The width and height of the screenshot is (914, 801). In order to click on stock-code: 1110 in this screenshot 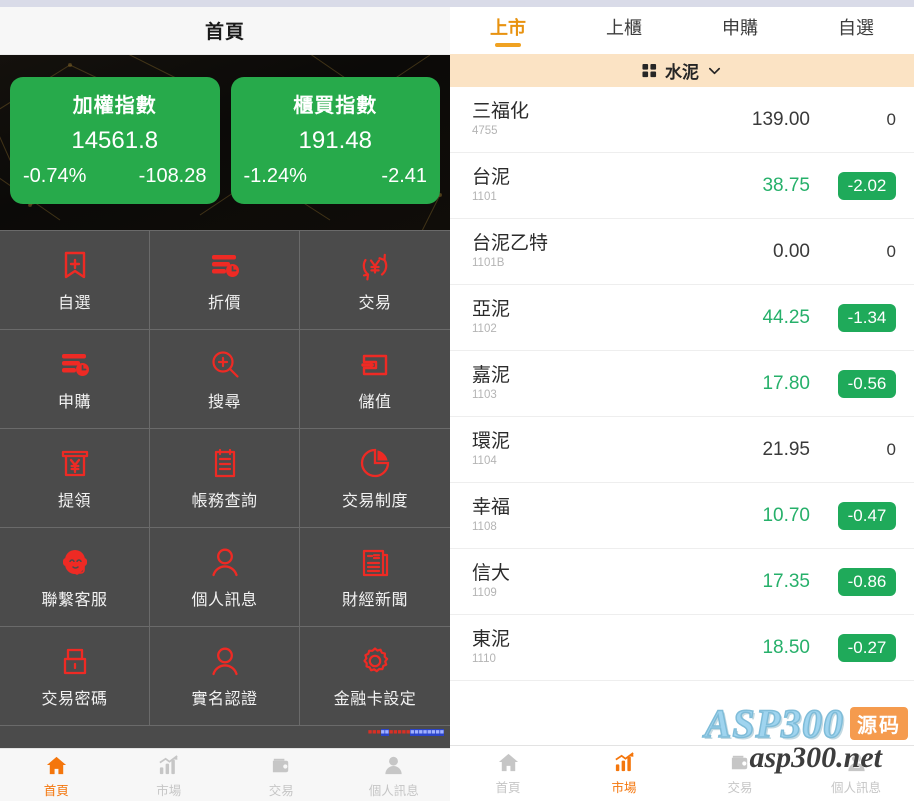, I will do `click(484, 659)`.